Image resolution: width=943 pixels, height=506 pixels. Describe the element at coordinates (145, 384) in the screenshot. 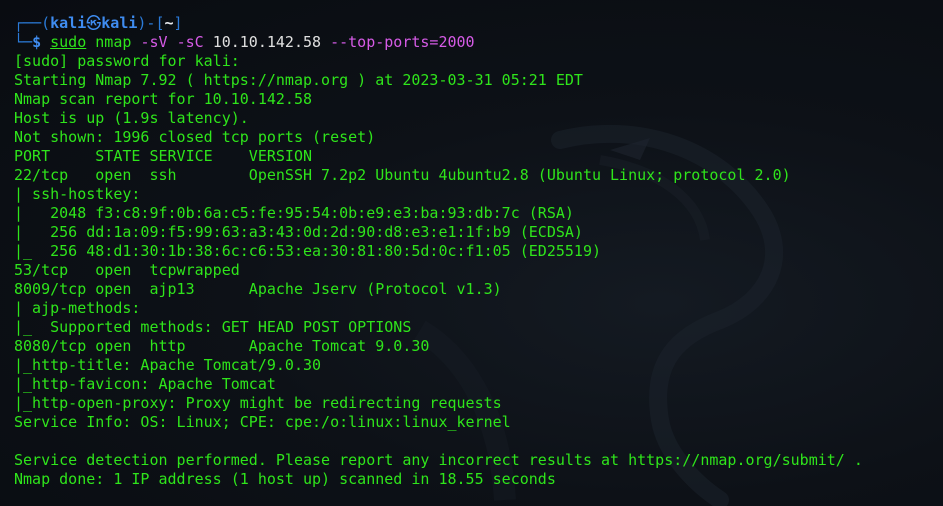

I see `output-line: |_http-favicon: Apache Tomcat` at that location.